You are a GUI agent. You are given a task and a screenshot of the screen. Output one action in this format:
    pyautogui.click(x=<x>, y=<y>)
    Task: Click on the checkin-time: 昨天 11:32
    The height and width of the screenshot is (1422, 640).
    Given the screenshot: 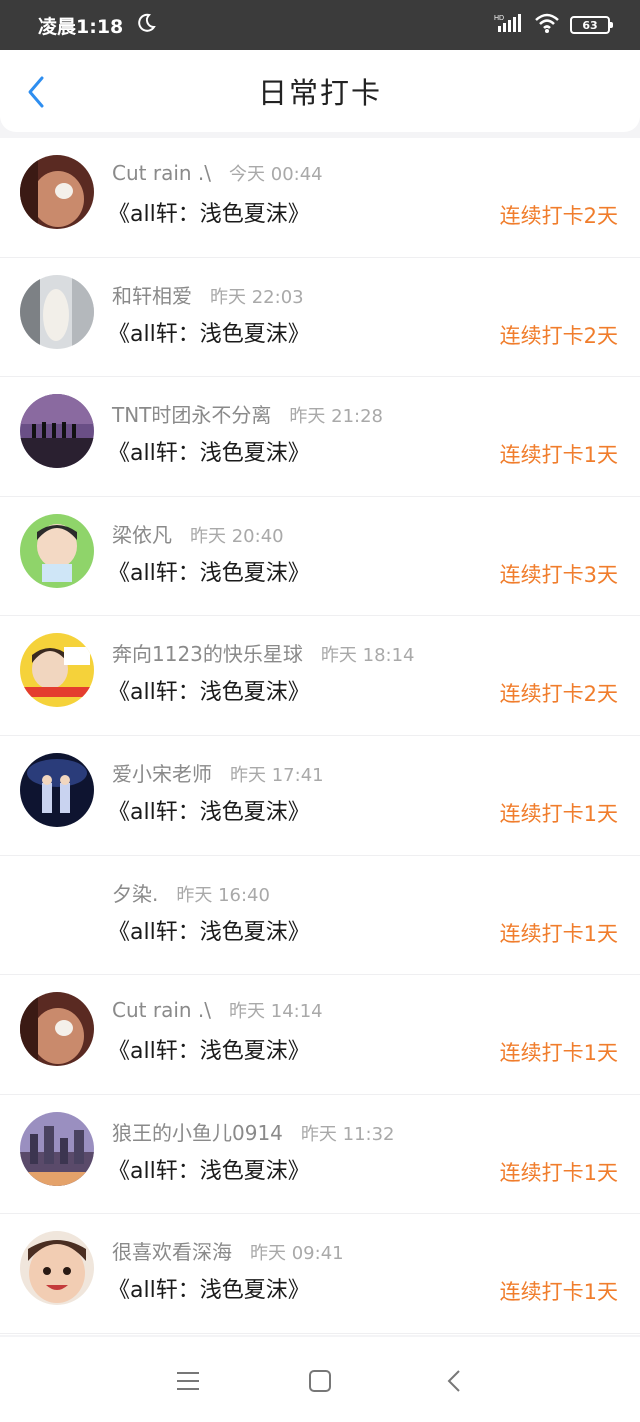 What is the action you would take?
    pyautogui.click(x=347, y=1134)
    